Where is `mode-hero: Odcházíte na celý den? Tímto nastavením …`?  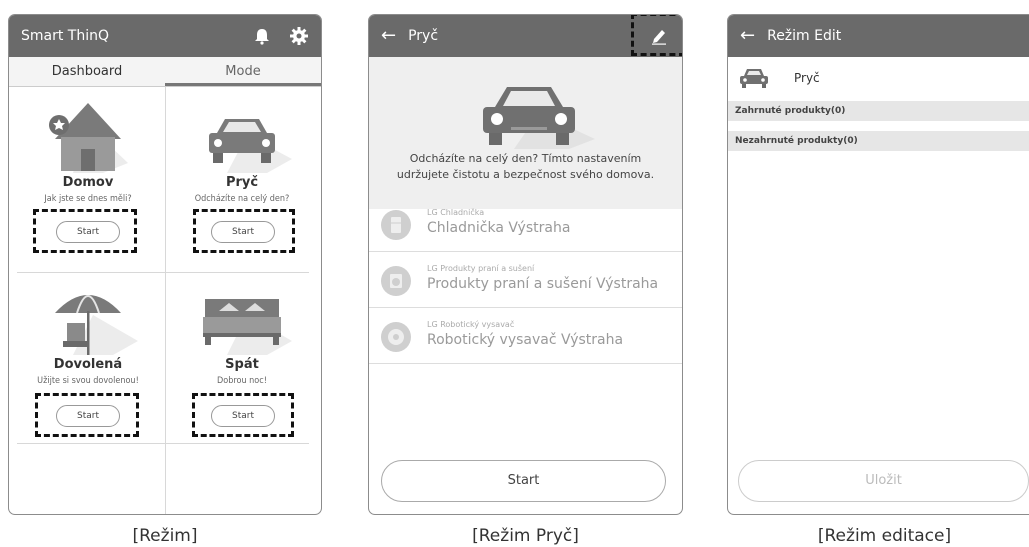
mode-hero: Odcházíte na celý den? Tímto nastavením … is located at coordinates (525, 133).